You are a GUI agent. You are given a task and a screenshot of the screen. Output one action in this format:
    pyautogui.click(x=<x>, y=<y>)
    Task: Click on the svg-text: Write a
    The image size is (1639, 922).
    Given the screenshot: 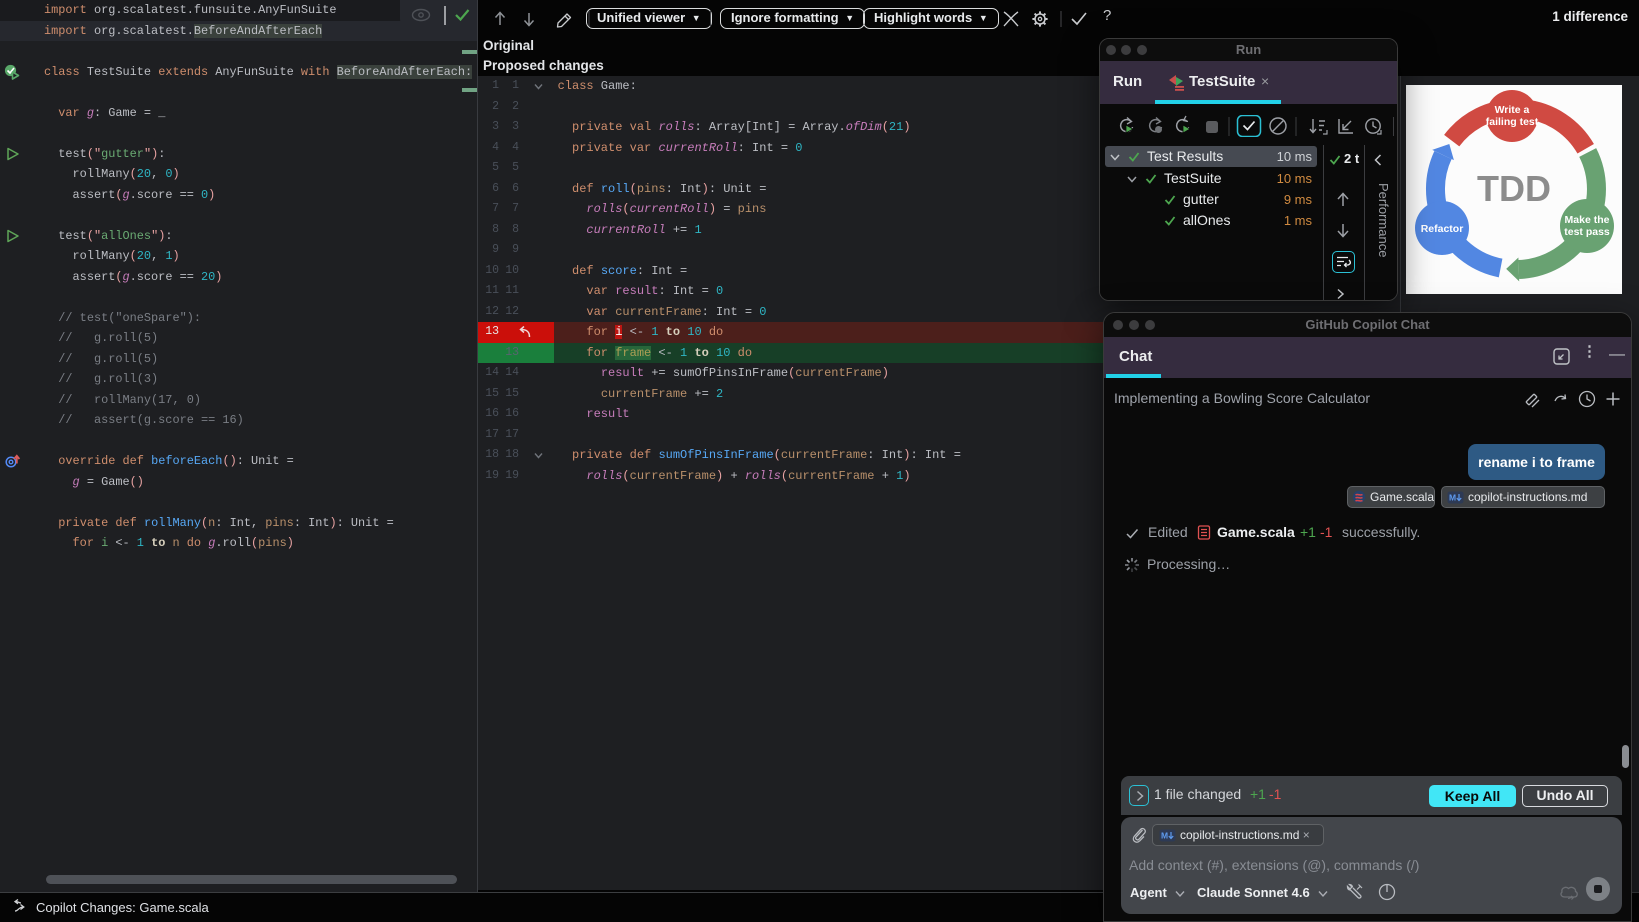 What is the action you would take?
    pyautogui.click(x=1512, y=110)
    